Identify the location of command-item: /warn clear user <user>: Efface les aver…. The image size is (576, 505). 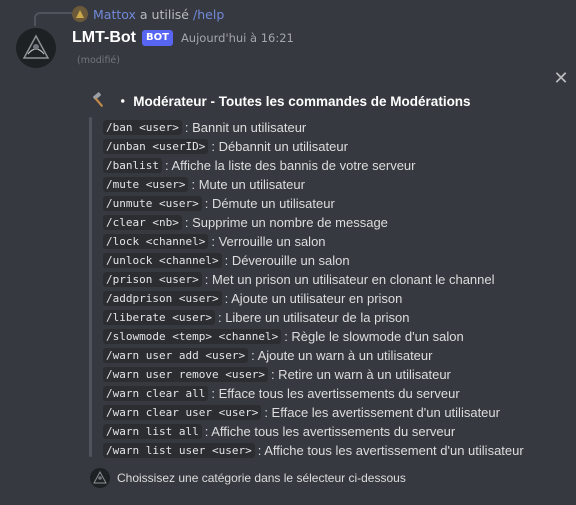
(313, 412).